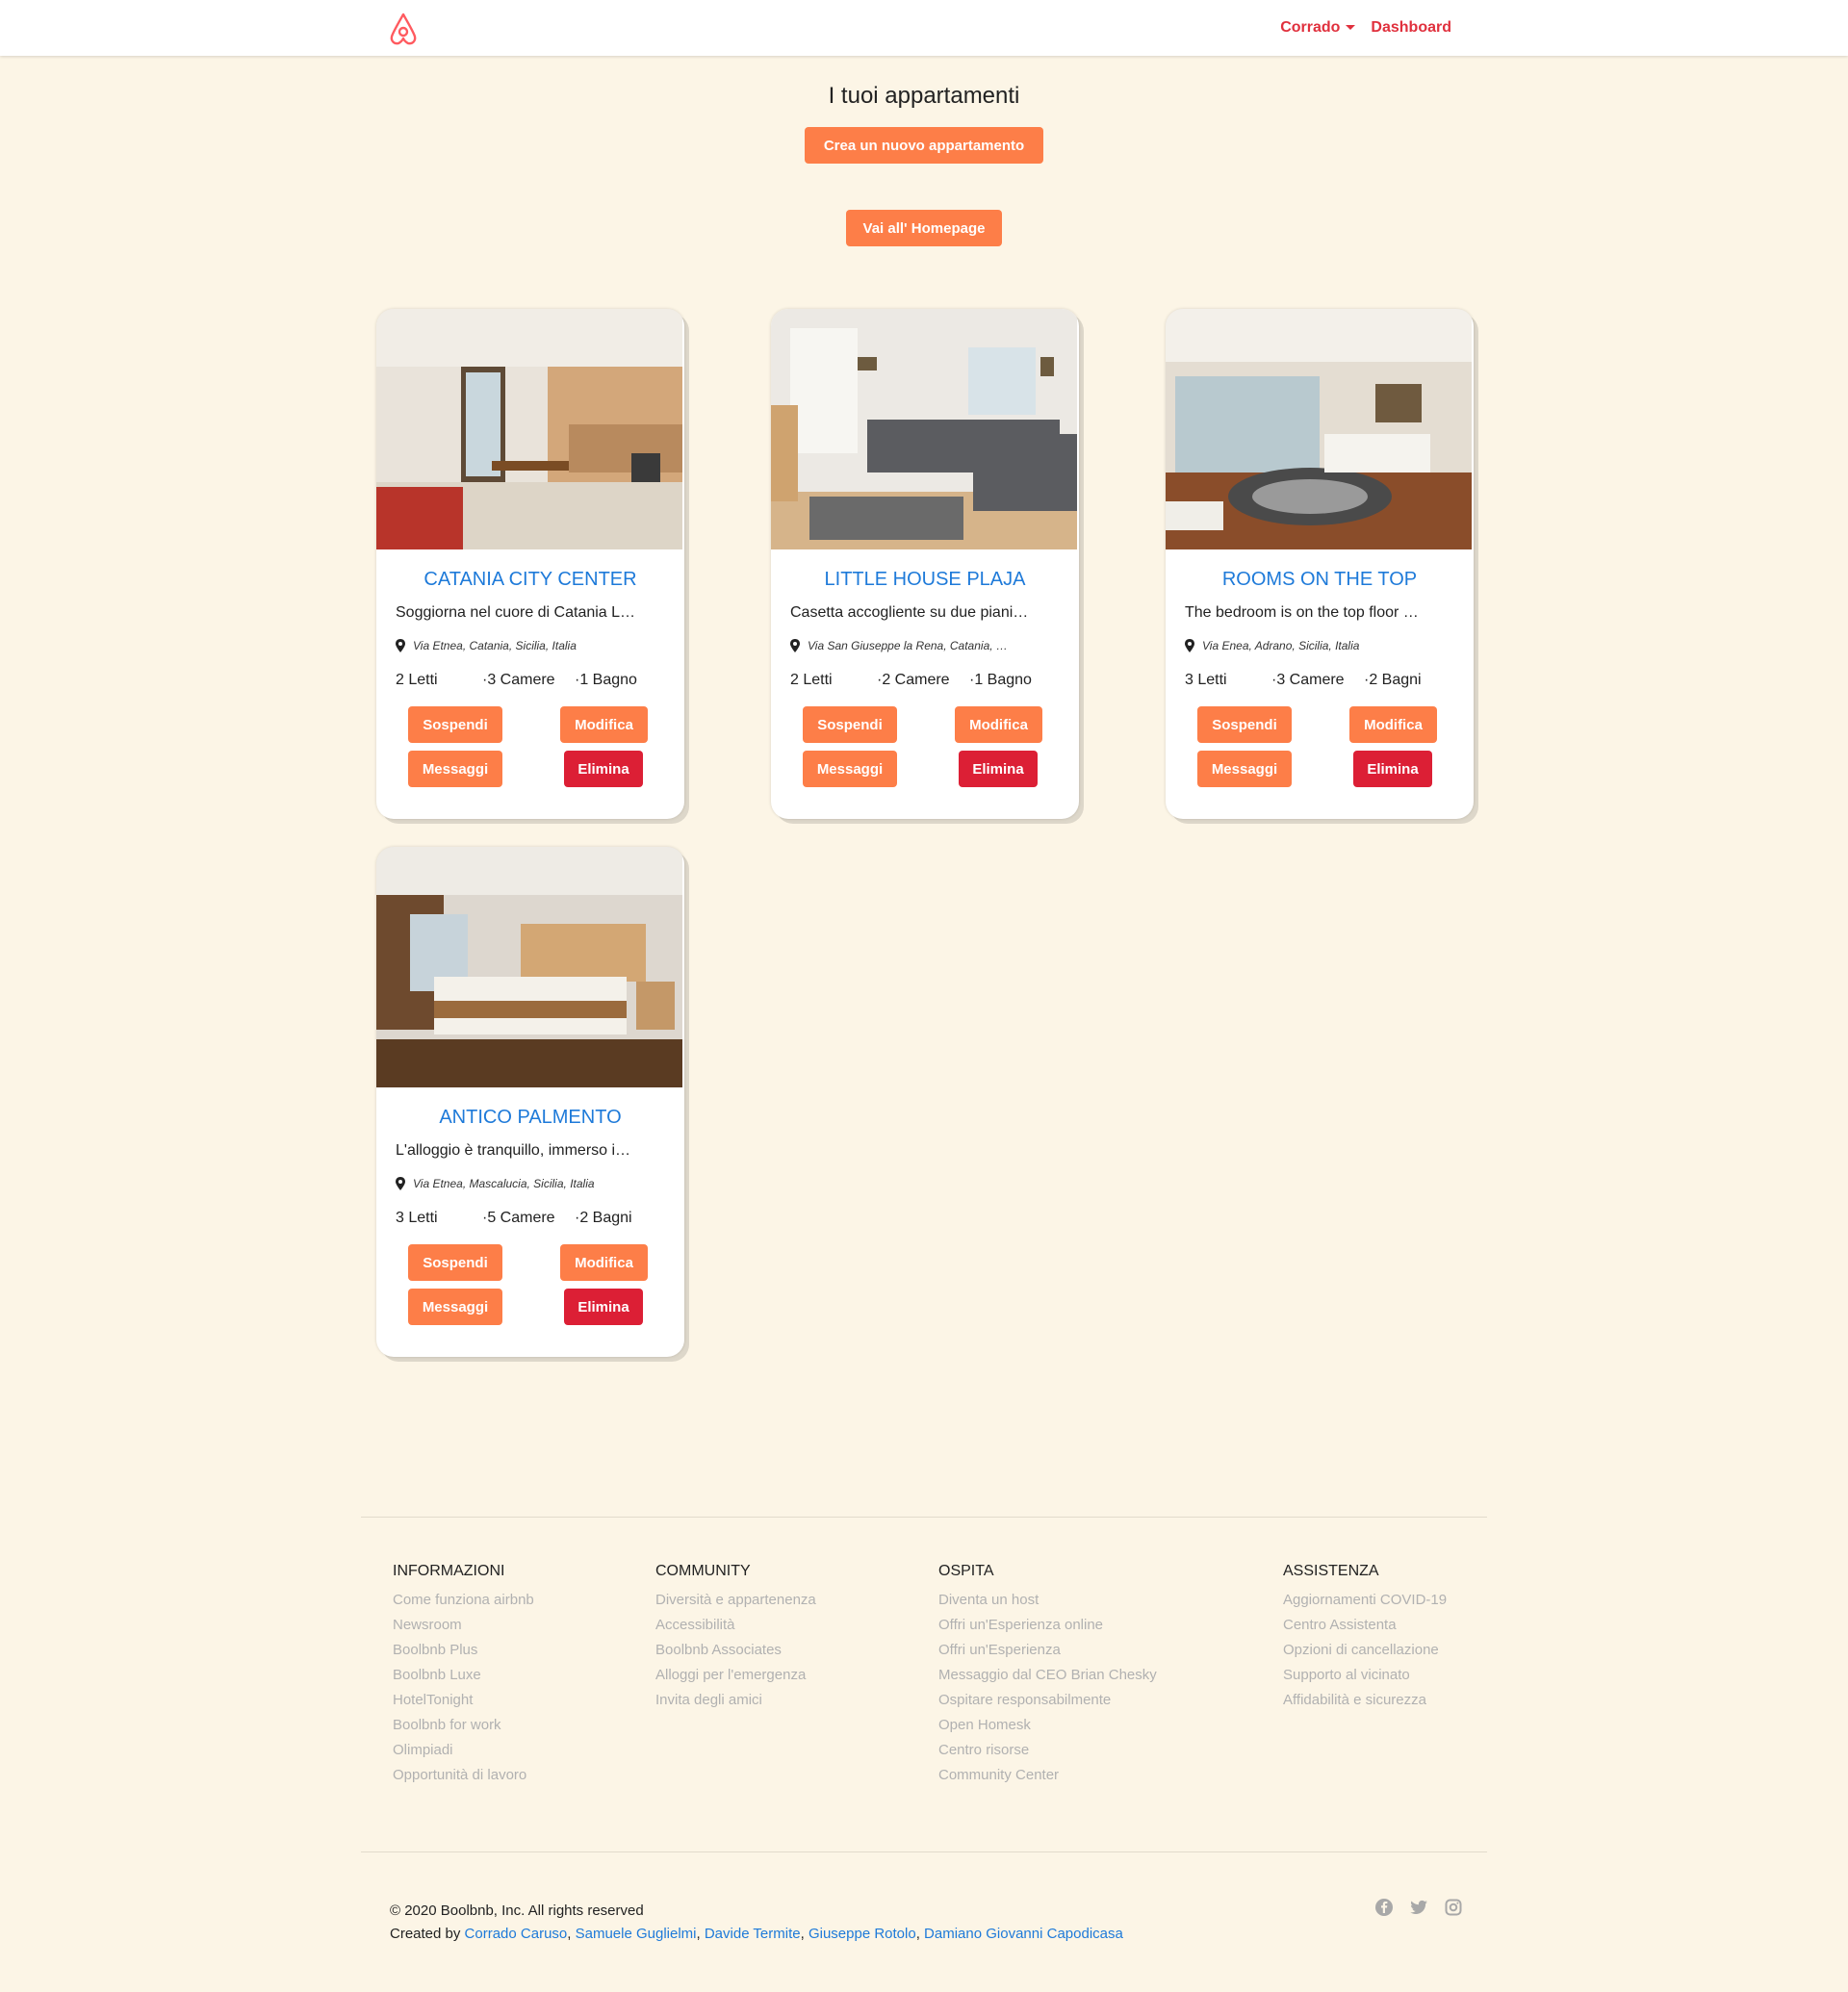 This screenshot has width=1848, height=1992. Describe the element at coordinates (753, 1934) in the screenshot. I see `author-link: Davide Termite` at that location.